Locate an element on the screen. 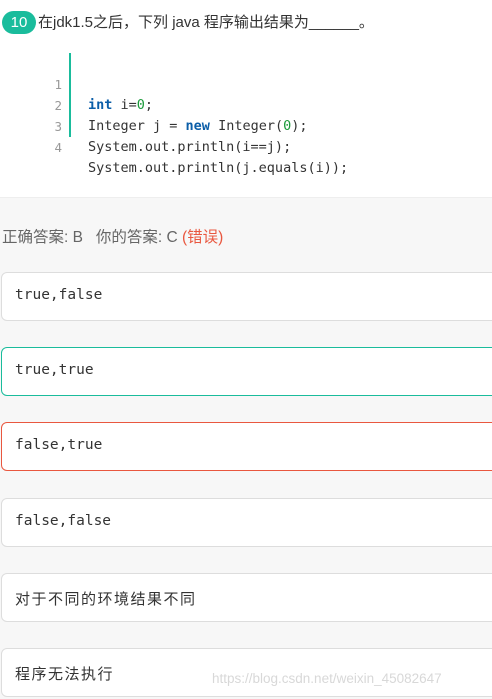  watermark-text: https://blog.csdn.net/weixin_45082647 is located at coordinates (327, 678).